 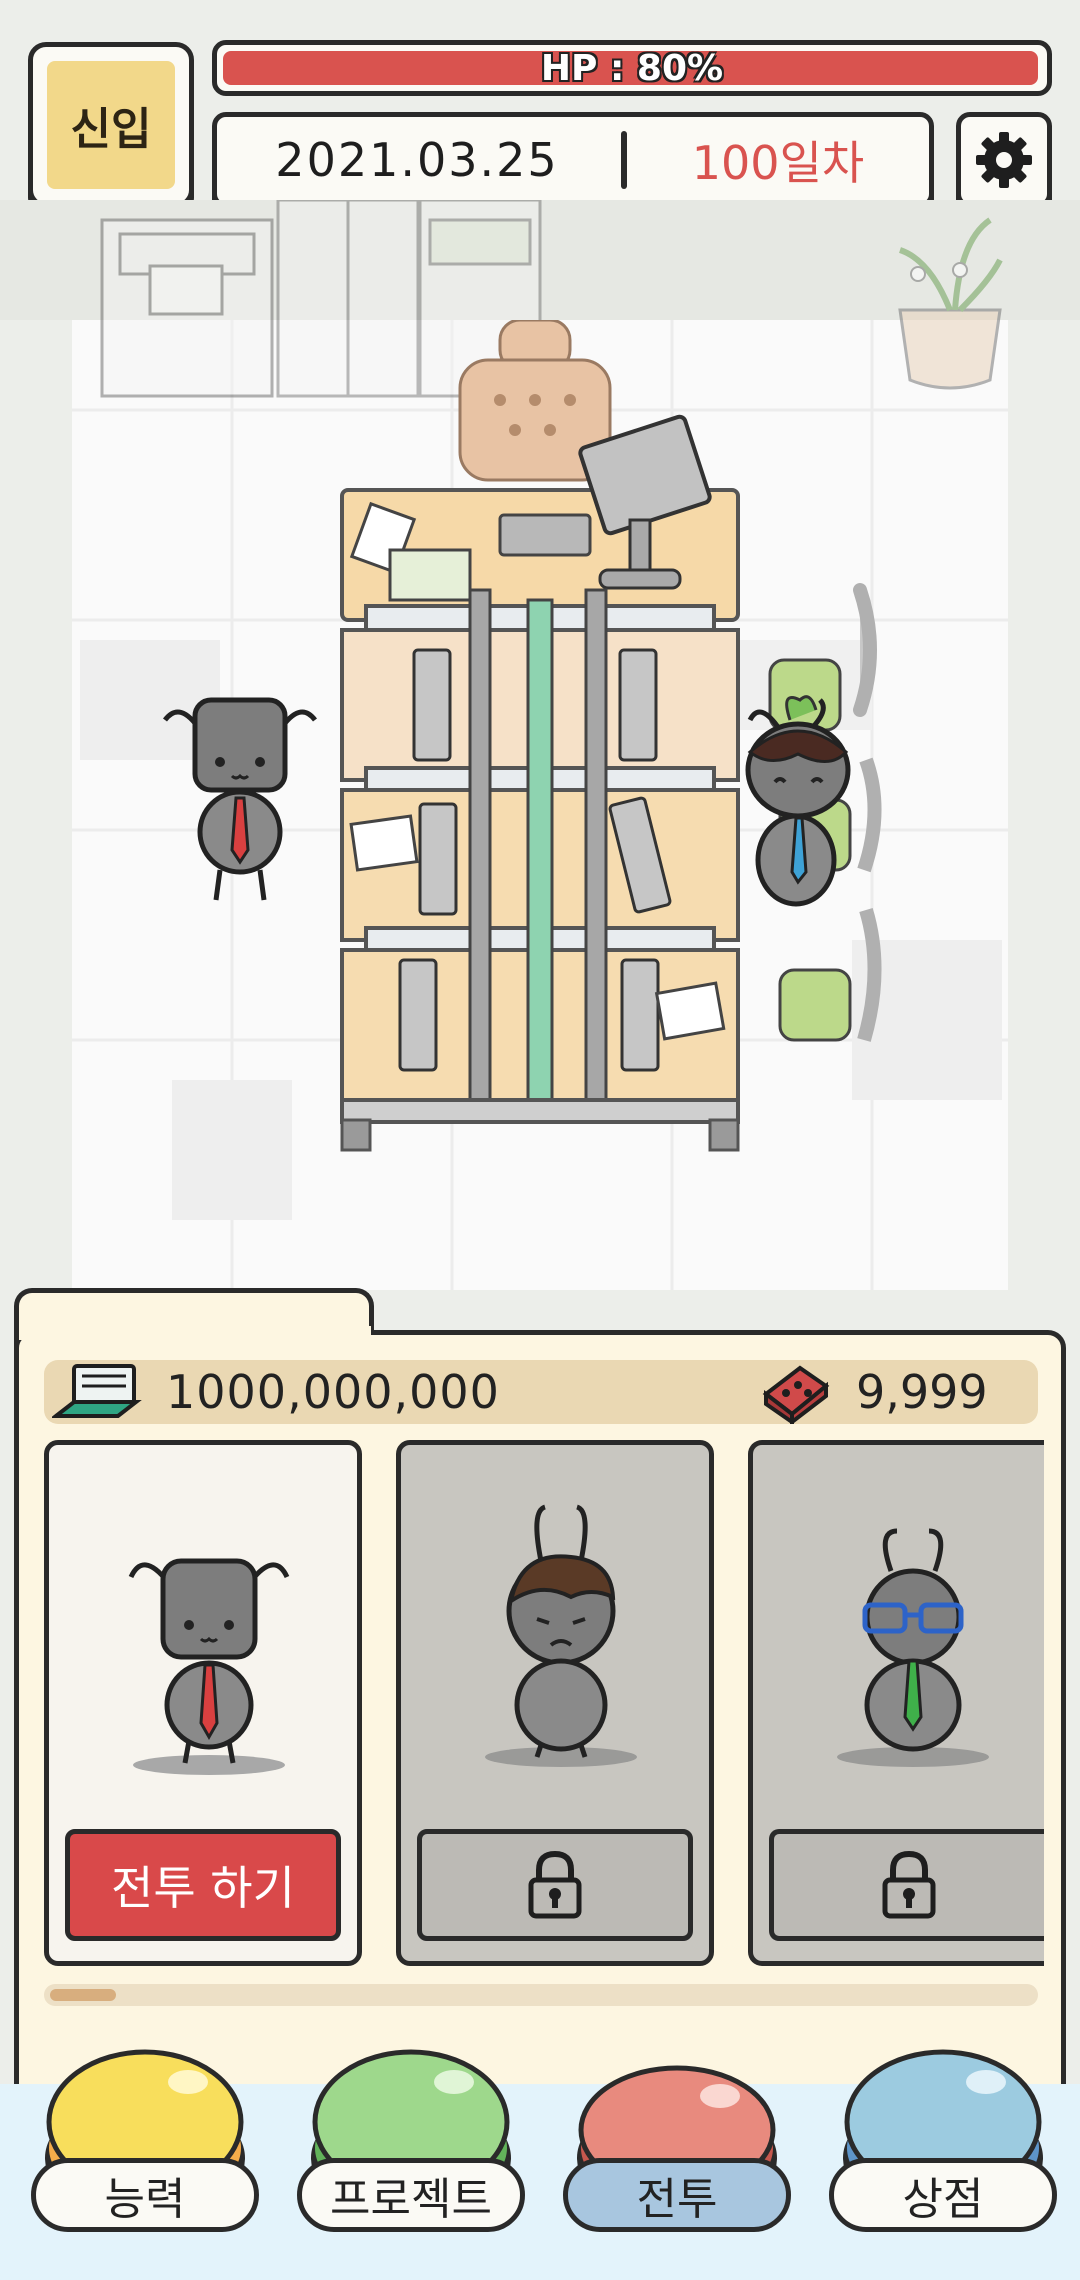 I want to click on brick-amount: 9,999, so click(x=922, y=1392).